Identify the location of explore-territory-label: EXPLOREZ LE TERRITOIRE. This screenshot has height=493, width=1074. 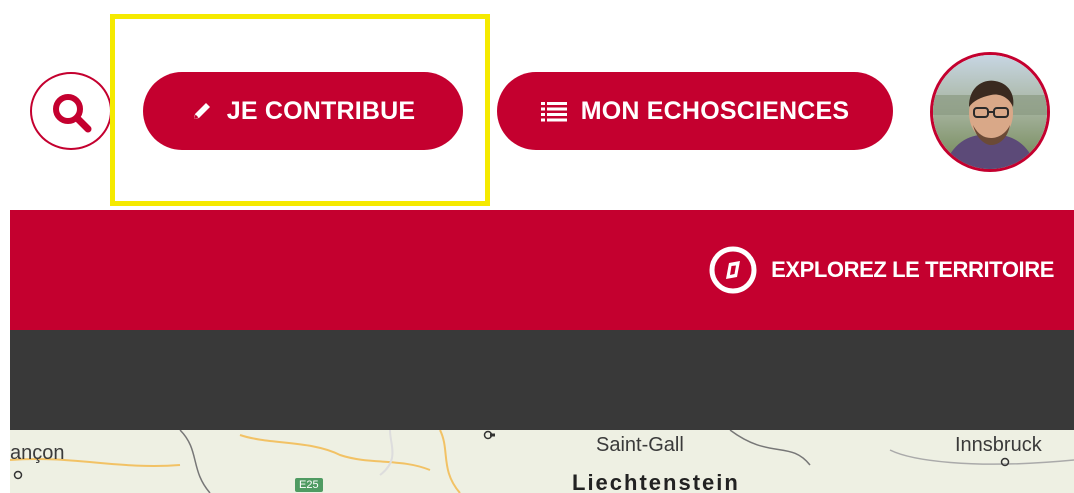
(912, 269).